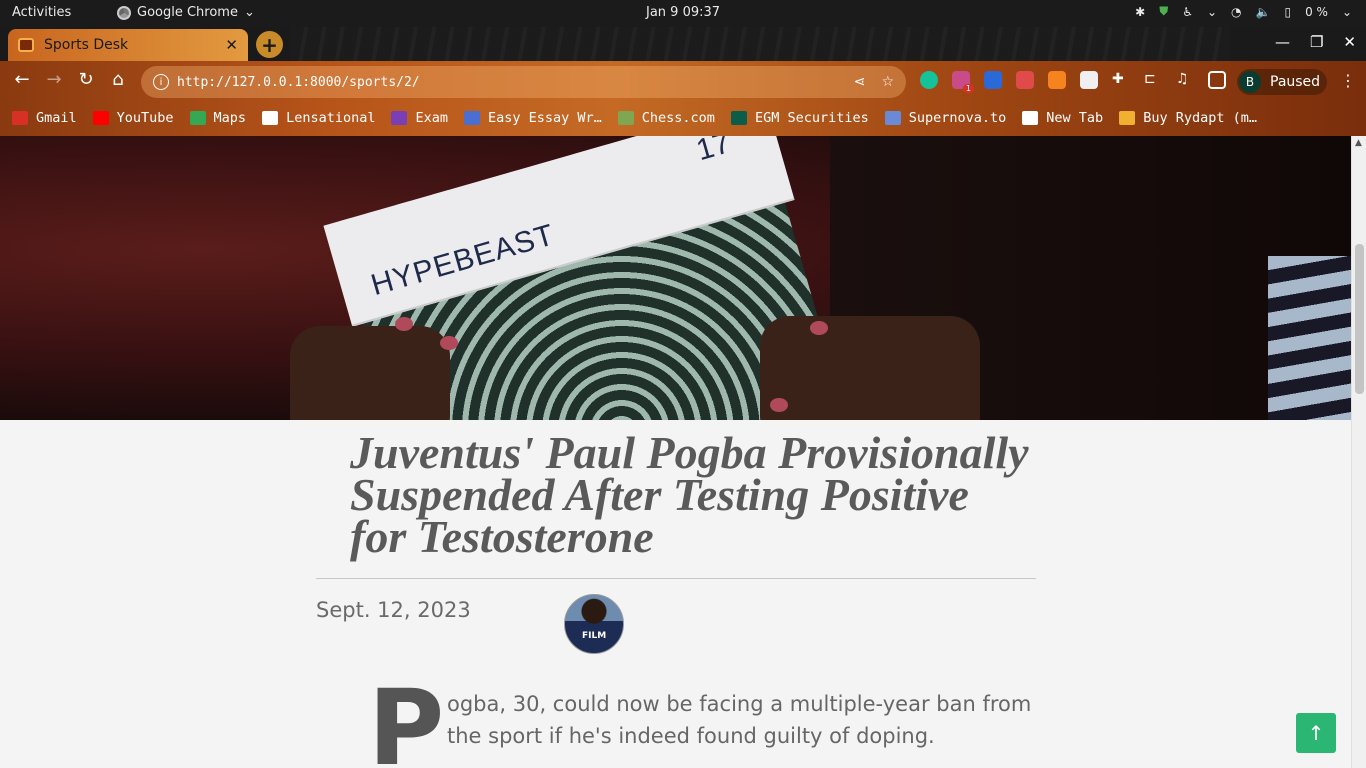 Image resolution: width=1366 pixels, height=768 pixels. I want to click on bookmark-item: EGM Securities, so click(799, 118).